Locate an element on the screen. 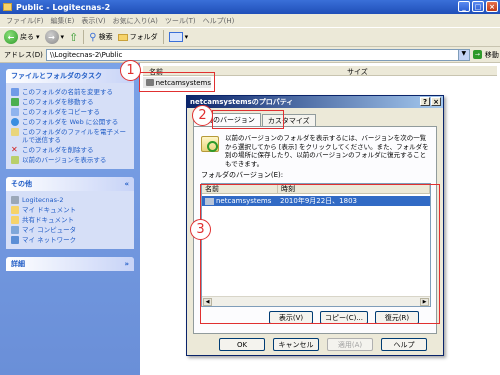  forward-arrow-icon: → is located at coordinates (51, 37).